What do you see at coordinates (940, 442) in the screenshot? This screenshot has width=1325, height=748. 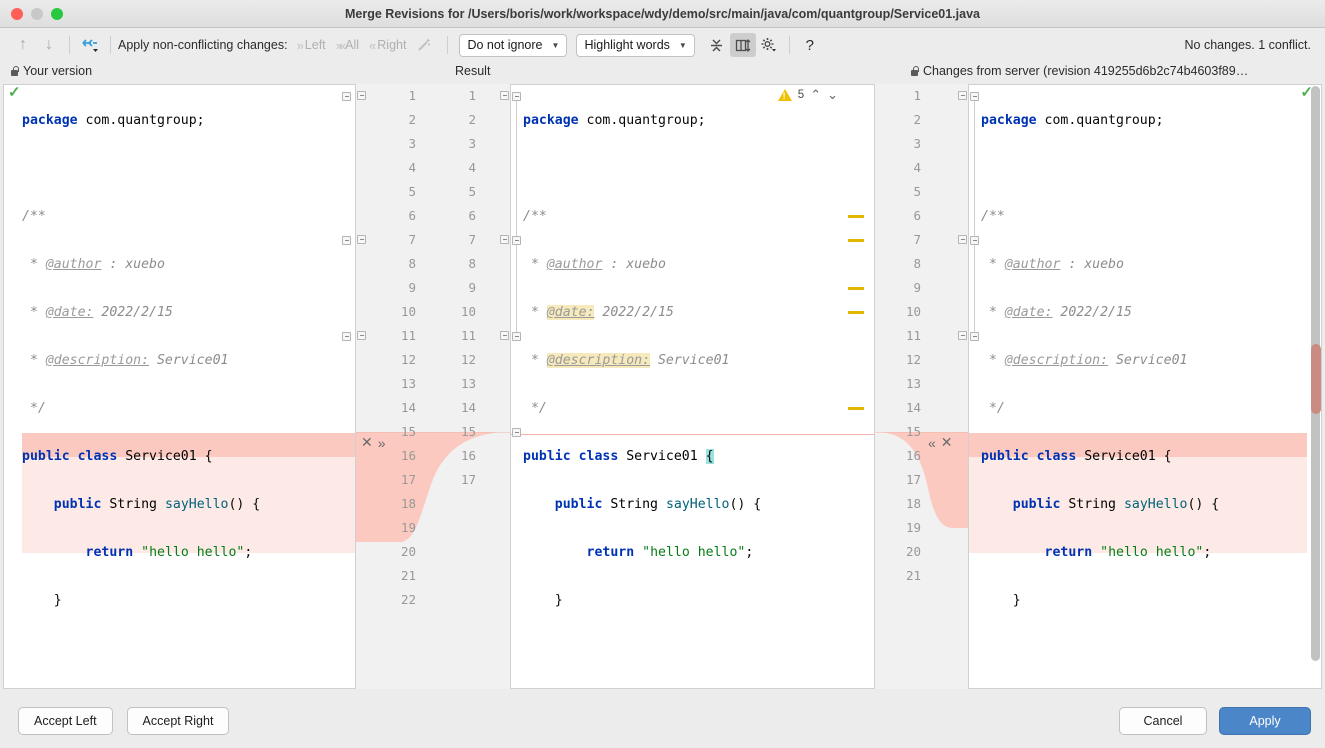 I see `right-conflict-actions: « ✕` at bounding box center [940, 442].